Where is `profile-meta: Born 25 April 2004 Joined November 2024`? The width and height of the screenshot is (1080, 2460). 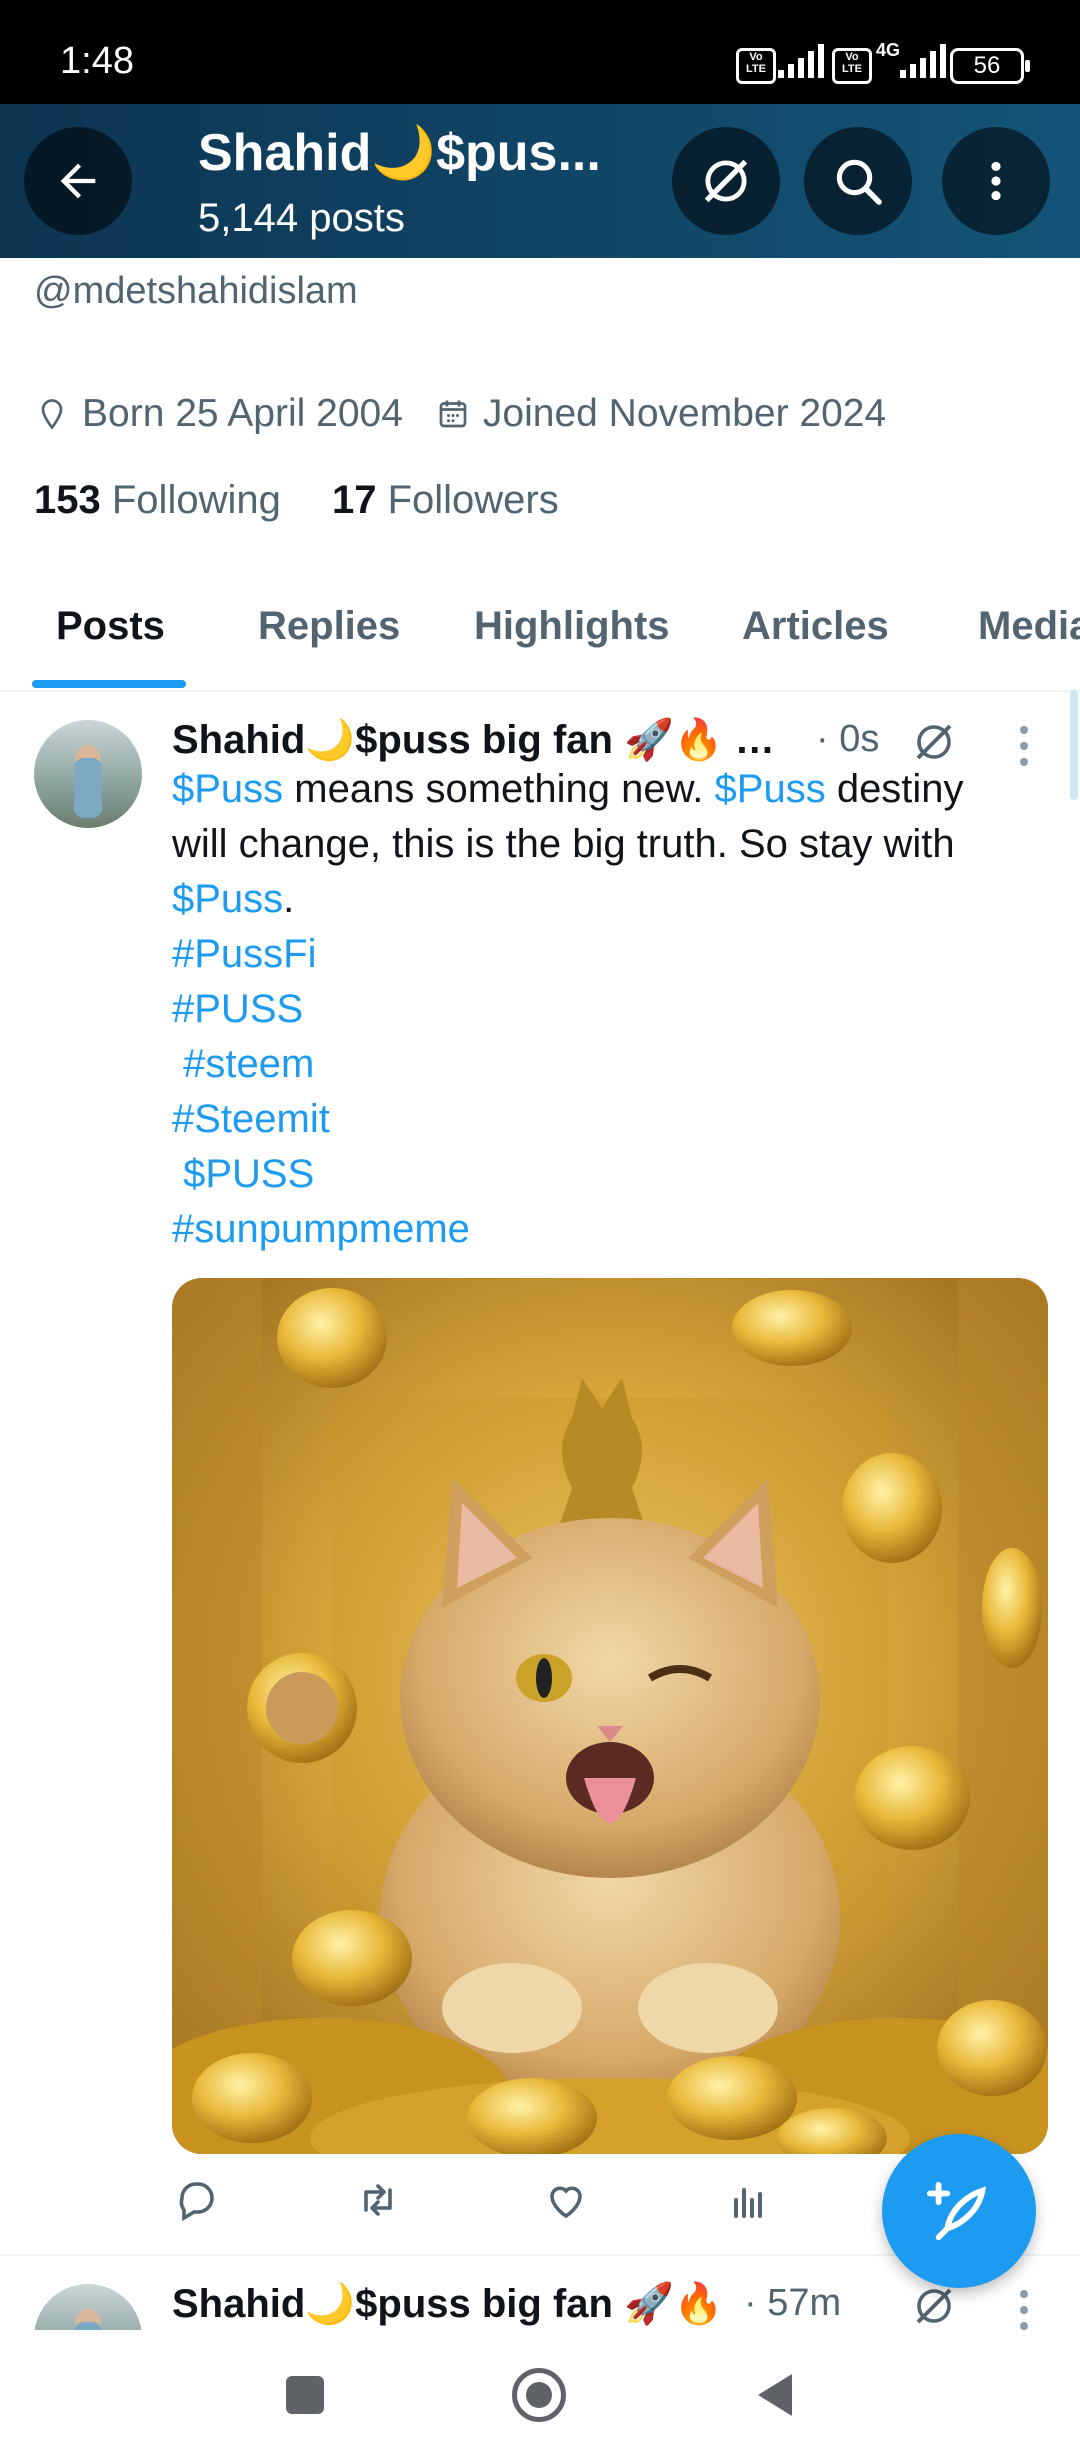
profile-meta: Born 25 April 2004 Joined November 2024 is located at coordinates (460, 414).